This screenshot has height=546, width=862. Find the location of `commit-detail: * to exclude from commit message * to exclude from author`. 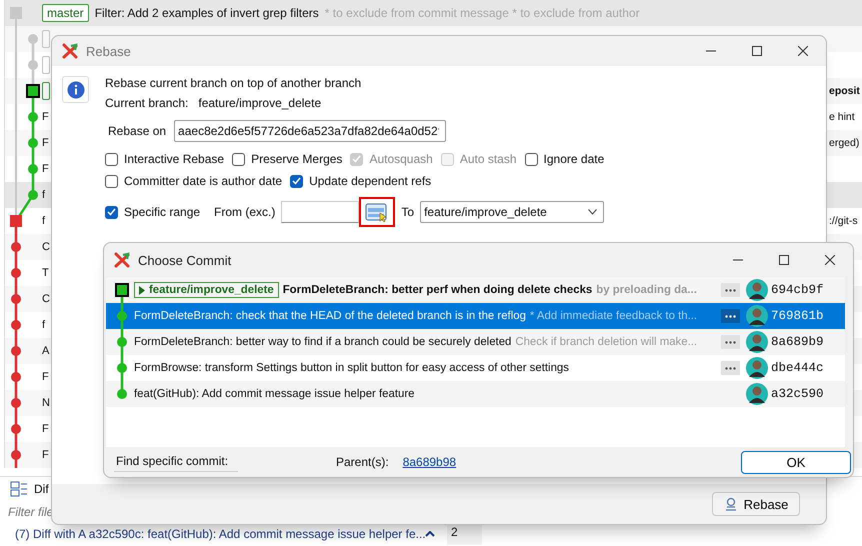

commit-detail: * to exclude from commit message * to exclude from author is located at coordinates (482, 13).